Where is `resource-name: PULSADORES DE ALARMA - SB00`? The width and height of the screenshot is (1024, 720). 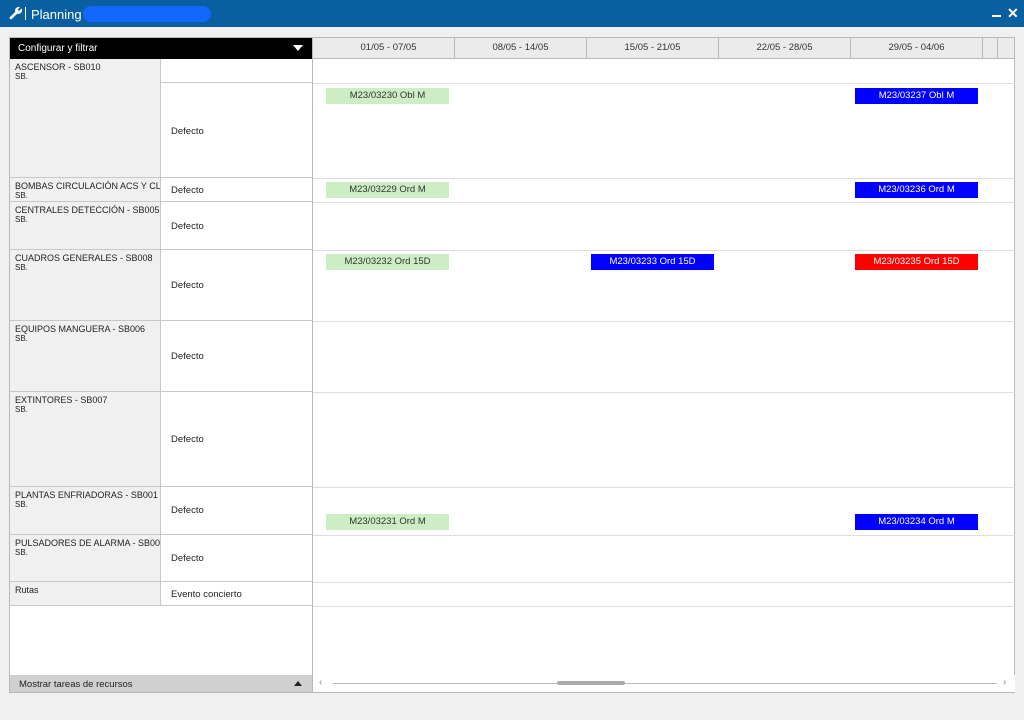
resource-name: PULSADORES DE ALARMA - SB00 is located at coordinates (88, 543).